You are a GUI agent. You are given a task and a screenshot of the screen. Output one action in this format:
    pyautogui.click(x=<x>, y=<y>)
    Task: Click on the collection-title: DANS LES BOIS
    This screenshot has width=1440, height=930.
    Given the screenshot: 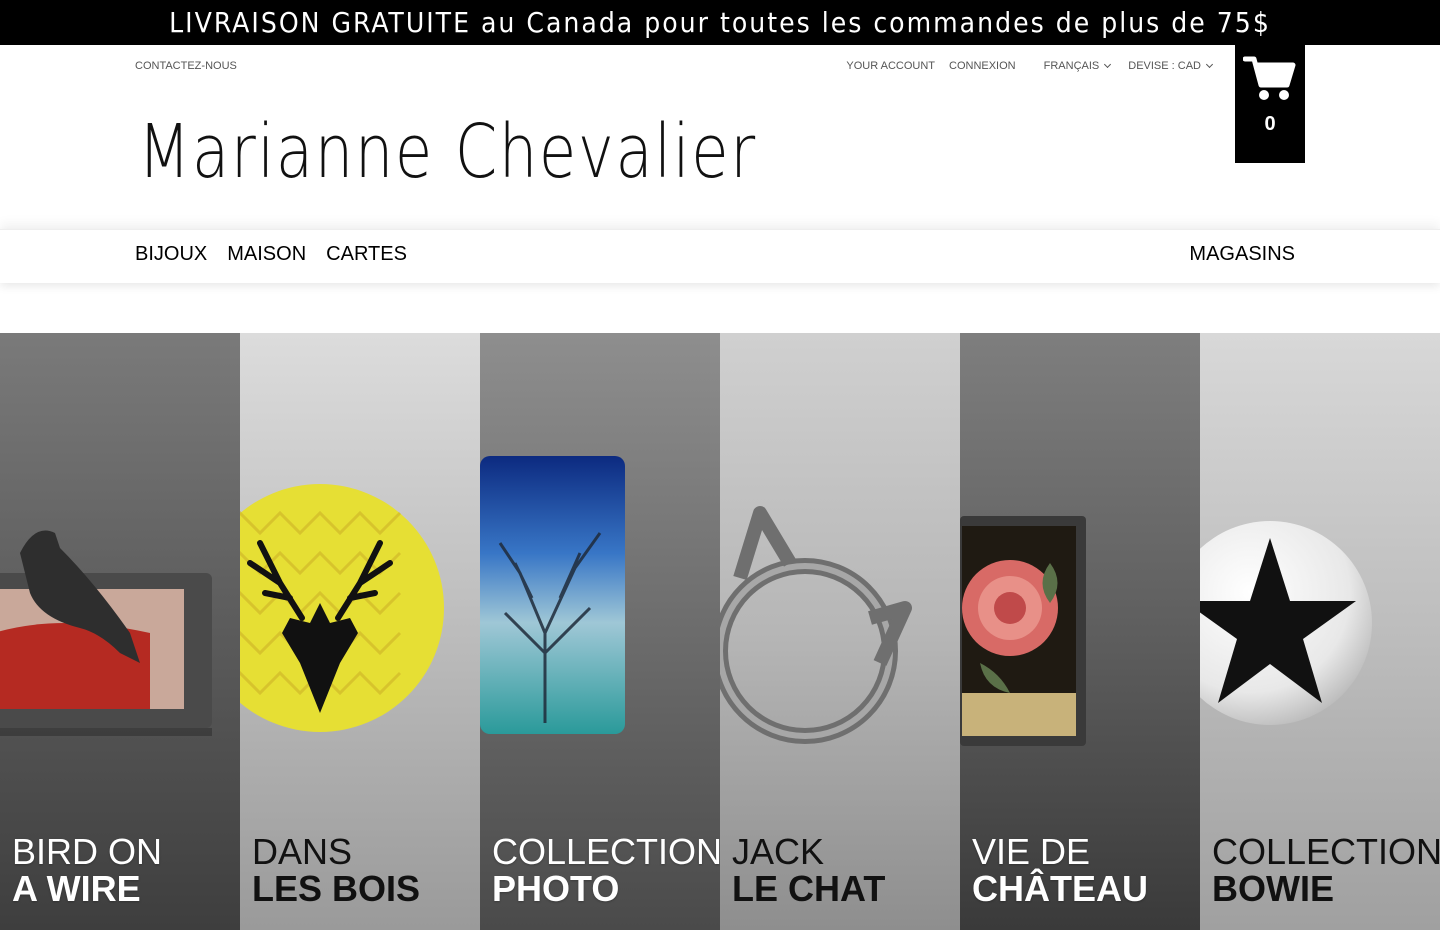 What is the action you would take?
    pyautogui.click(x=336, y=870)
    